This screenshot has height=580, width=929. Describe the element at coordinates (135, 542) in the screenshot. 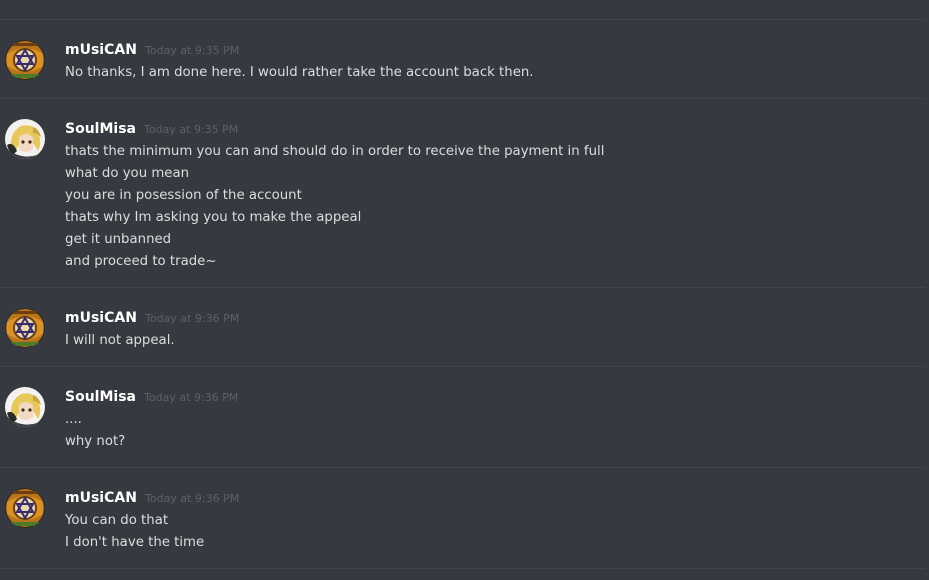

I see `message-text: I don't have the time` at that location.